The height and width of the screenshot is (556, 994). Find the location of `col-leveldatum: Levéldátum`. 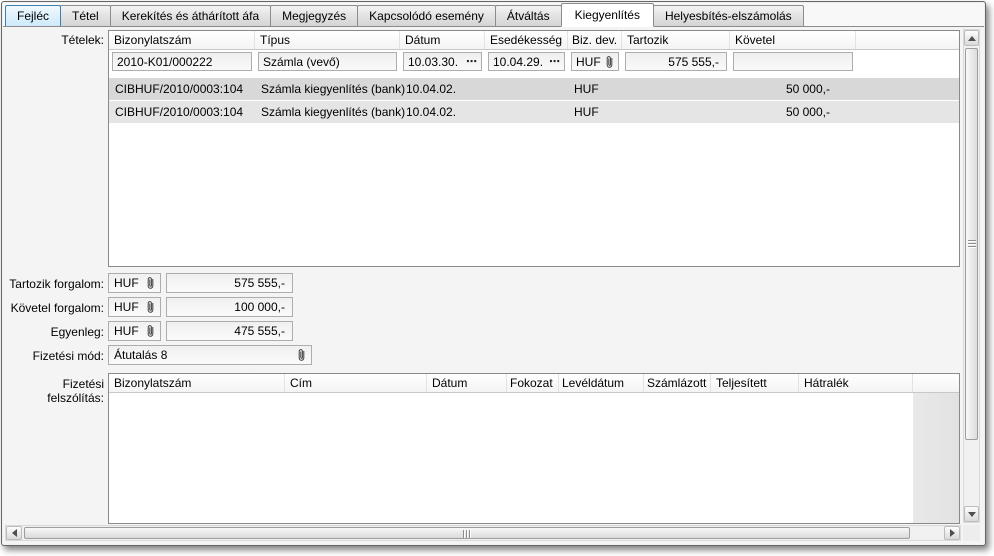

col-leveldatum: Levéldátum is located at coordinates (601, 383).